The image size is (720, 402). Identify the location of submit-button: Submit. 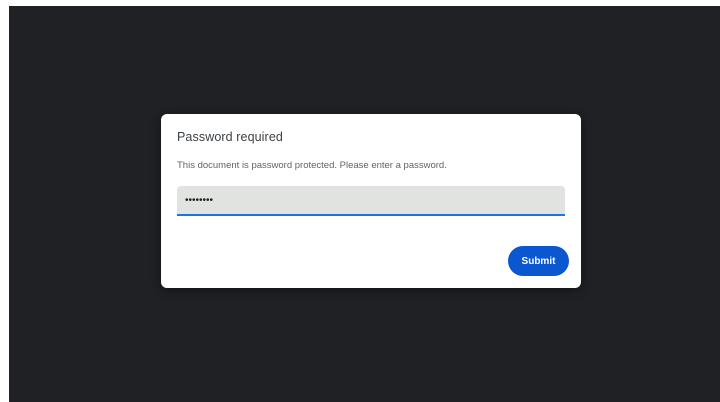
(538, 261).